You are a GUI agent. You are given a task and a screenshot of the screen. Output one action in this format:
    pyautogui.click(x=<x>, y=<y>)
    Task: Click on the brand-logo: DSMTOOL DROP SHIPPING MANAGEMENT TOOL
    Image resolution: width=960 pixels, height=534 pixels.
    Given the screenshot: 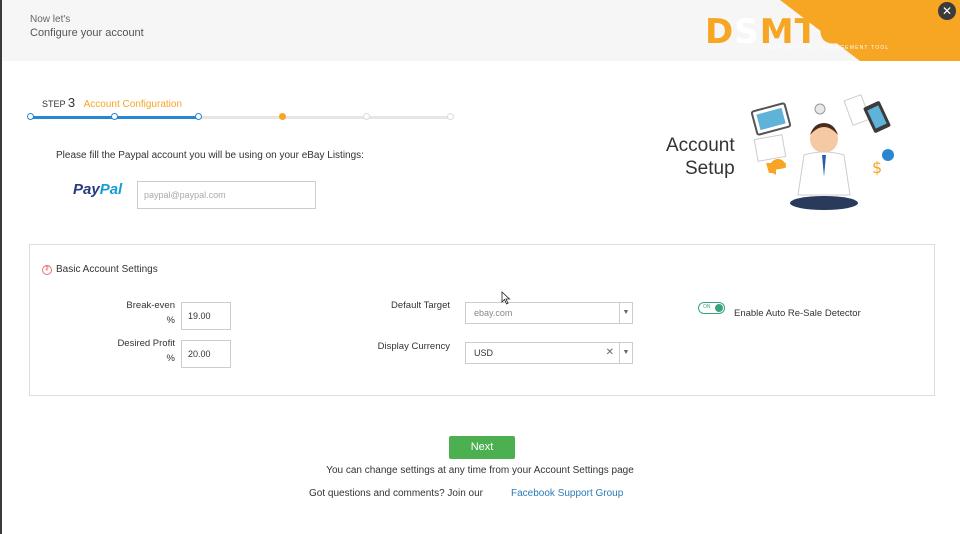 What is the action you would take?
    pyautogui.click(x=832, y=30)
    